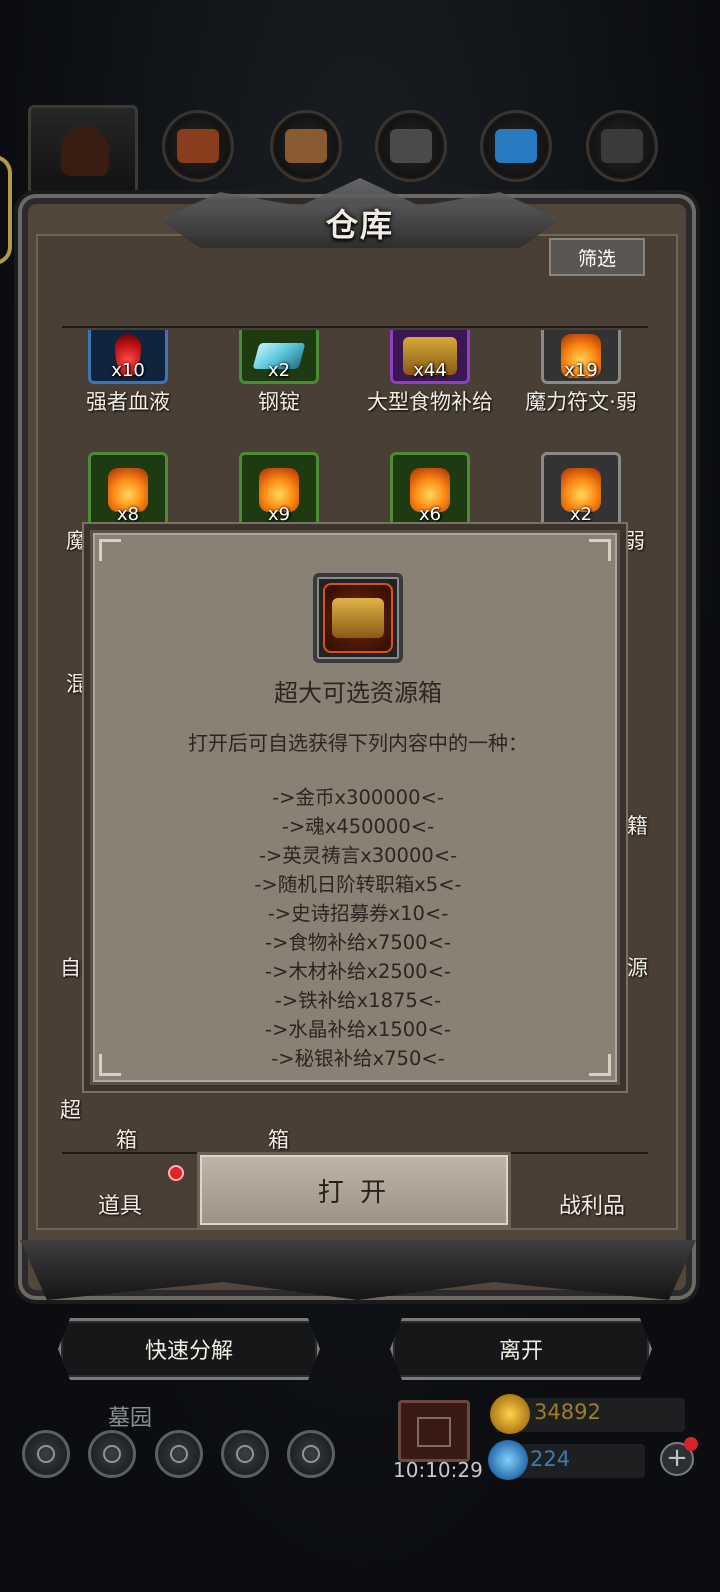 Image resolution: width=720 pixels, height=1592 pixels. I want to click on inventory-item: x9, so click(279, 490).